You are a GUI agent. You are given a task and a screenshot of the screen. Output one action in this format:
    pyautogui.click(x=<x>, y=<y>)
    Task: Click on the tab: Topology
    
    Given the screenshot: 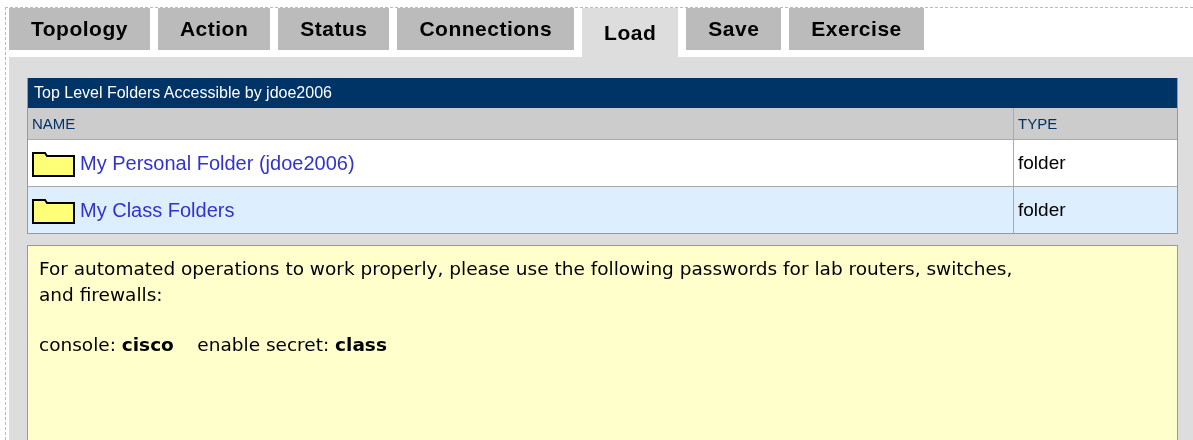 What is the action you would take?
    pyautogui.click(x=79, y=29)
    